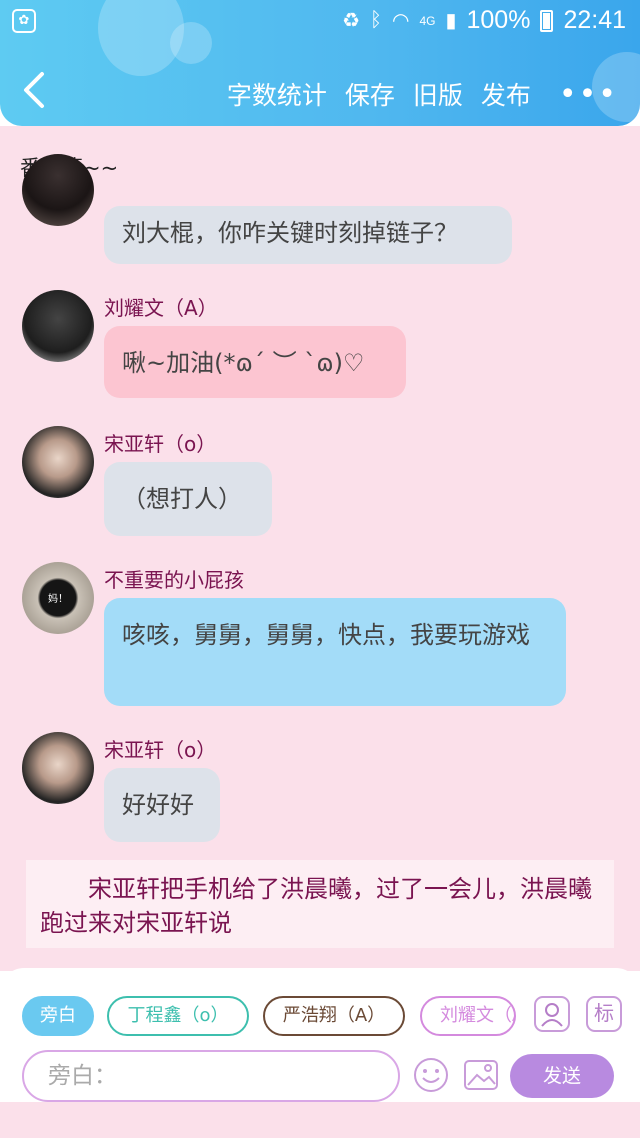  Describe the element at coordinates (427, 20) in the screenshot. I see `network-type: 4G` at that location.